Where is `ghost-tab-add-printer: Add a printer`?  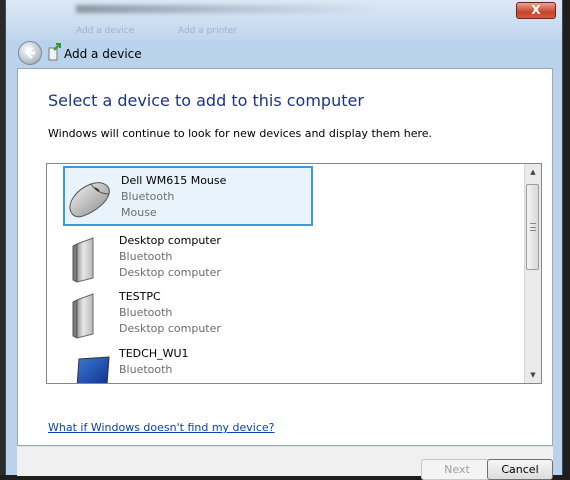
ghost-tab-add-printer: Add a printer is located at coordinates (208, 31).